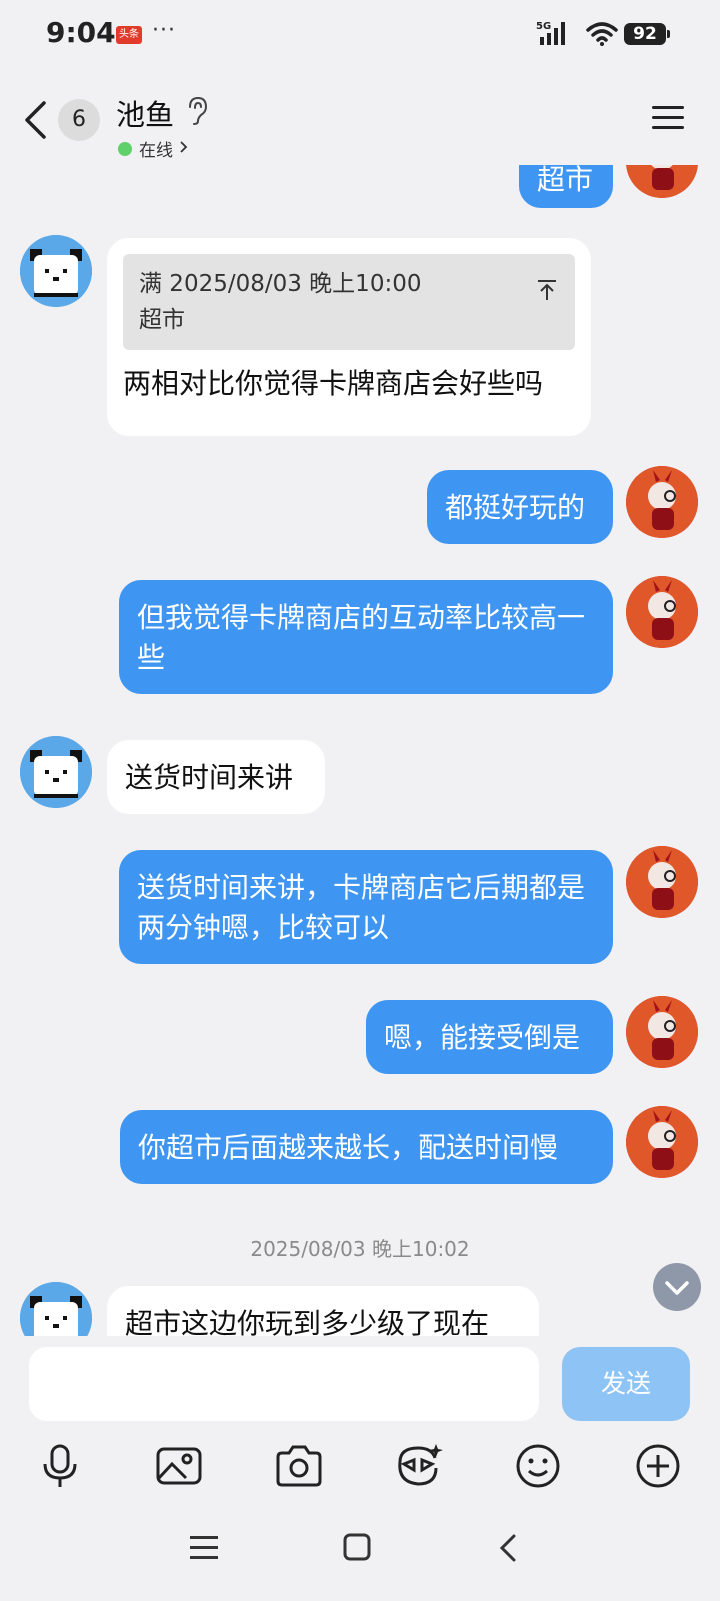 This screenshot has width=720, height=1601. Describe the element at coordinates (482, 1037) in the screenshot. I see `message-text: 嗯，能接受倒是` at that location.